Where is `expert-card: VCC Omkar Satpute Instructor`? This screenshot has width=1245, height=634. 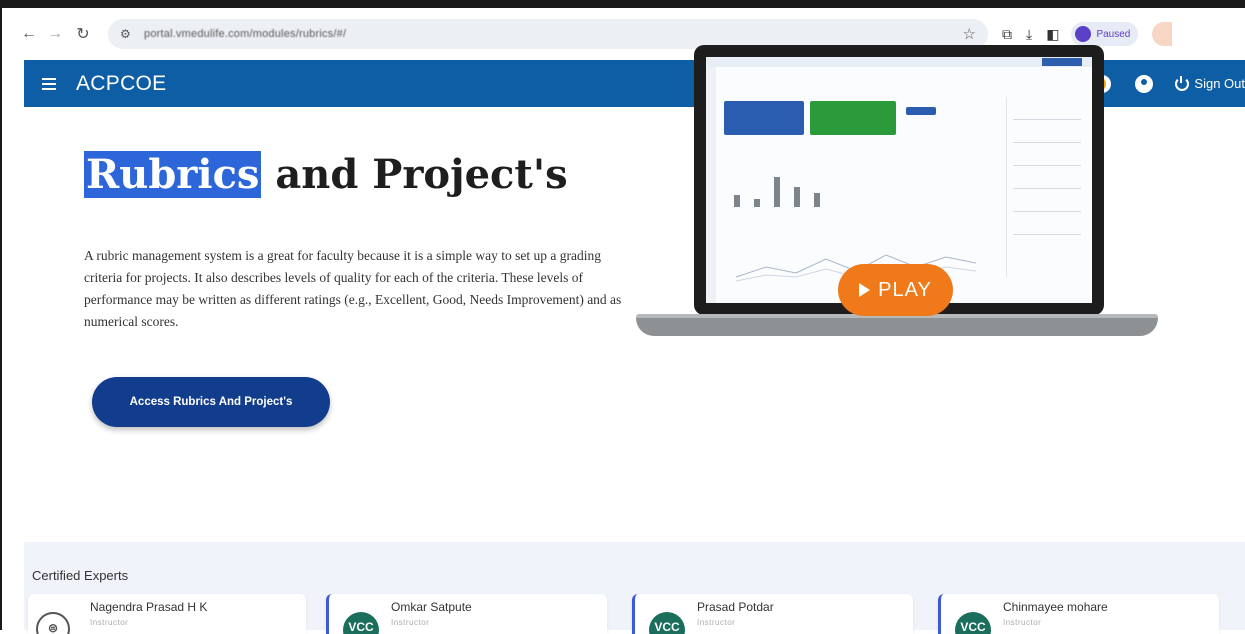 expert-card: VCC Omkar Satpute Instructor is located at coordinates (466, 614).